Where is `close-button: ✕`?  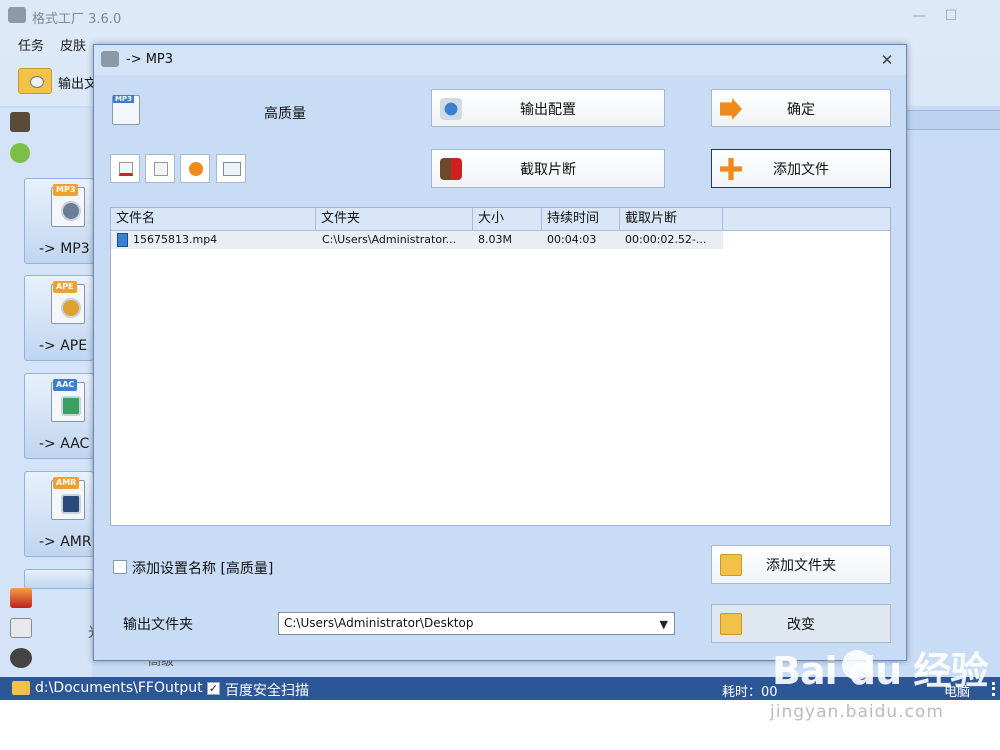
close-button: ✕ is located at coordinates (887, 60).